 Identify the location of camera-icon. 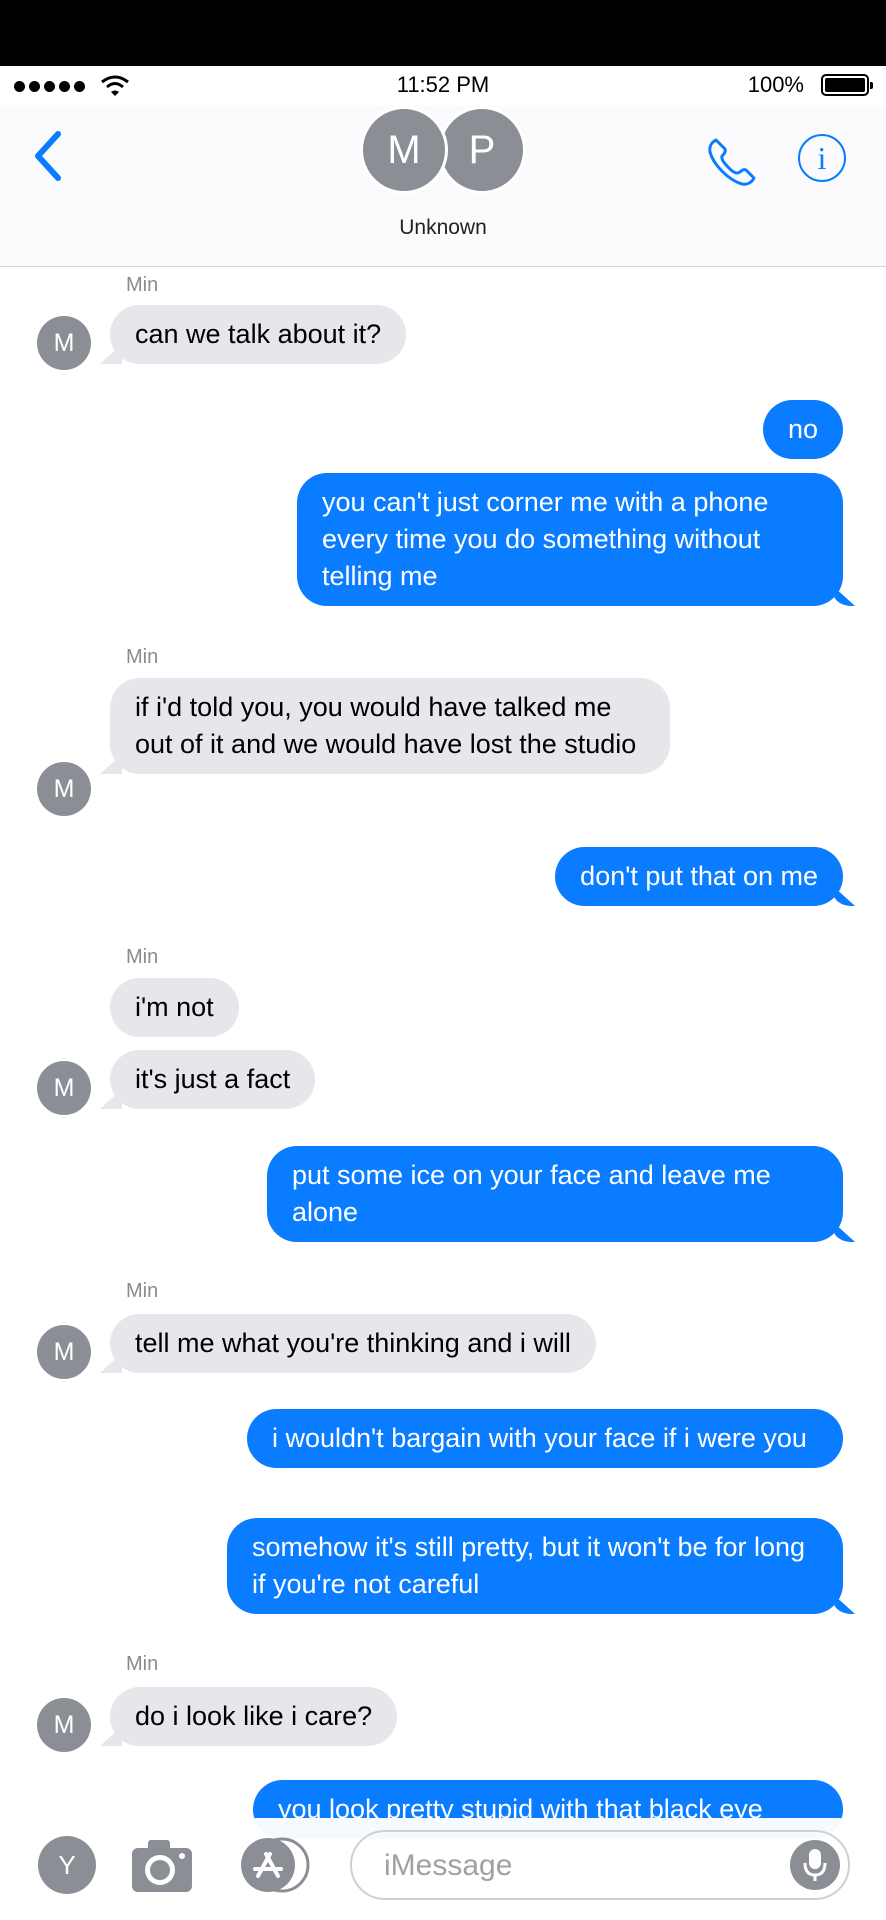
(162, 1865).